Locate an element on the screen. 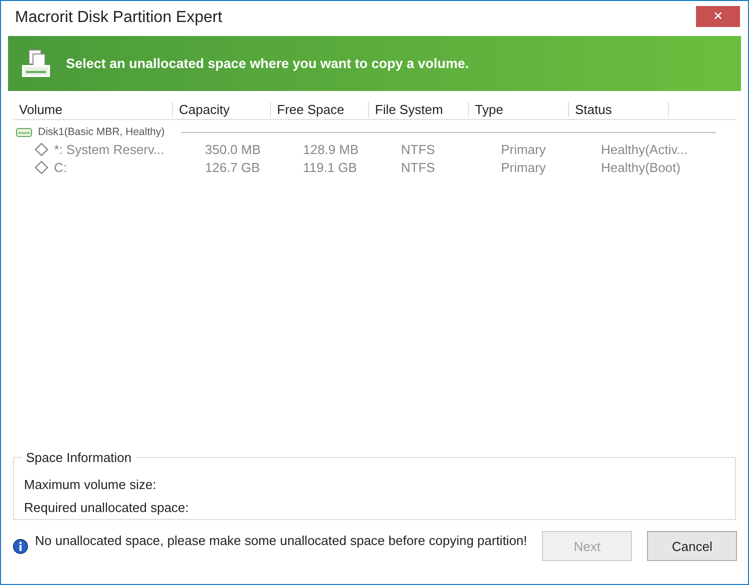 Image resolution: width=749 pixels, height=585 pixels. status-message: No unallocated space, please make some unallocated space before copying partition! is located at coordinates (281, 540).